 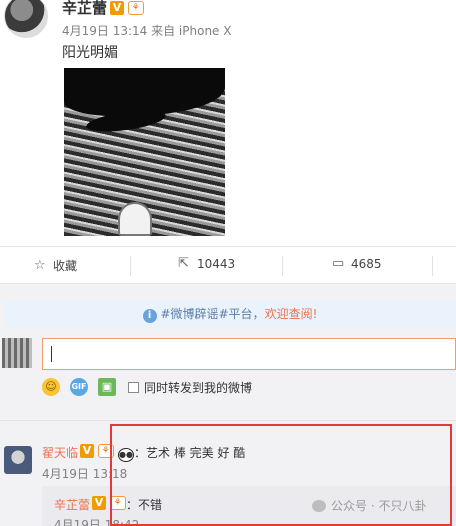 I want to click on my-avatar, so click(x=17, y=353).